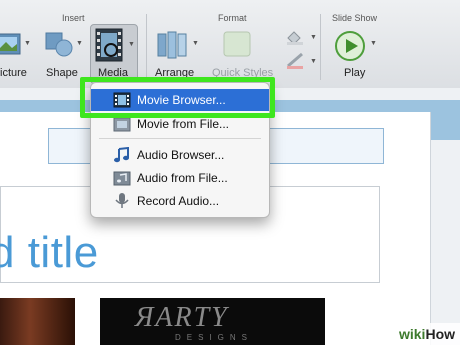 The width and height of the screenshot is (460, 345). Describe the element at coordinates (37, 321) in the screenshot. I see `slide-photo` at that location.